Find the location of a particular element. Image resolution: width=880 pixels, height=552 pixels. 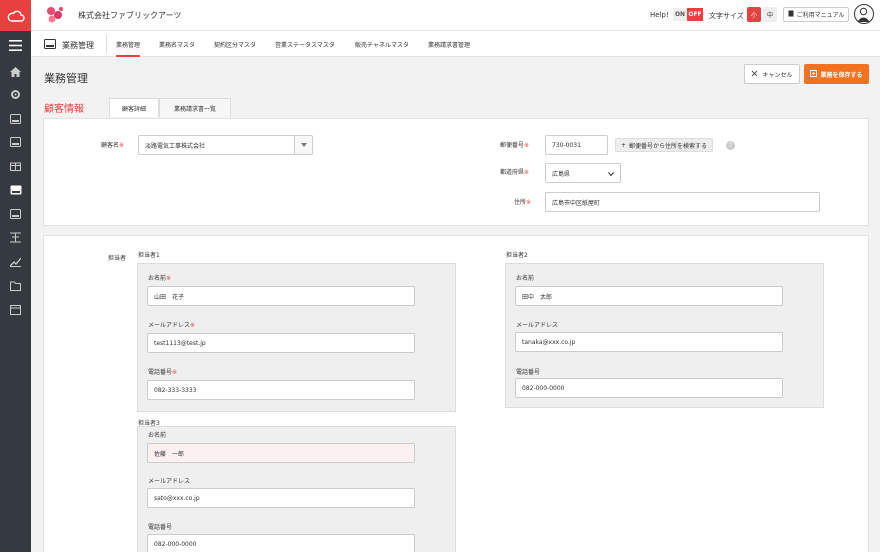

help-toggle-off: OFF is located at coordinates (695, 14).